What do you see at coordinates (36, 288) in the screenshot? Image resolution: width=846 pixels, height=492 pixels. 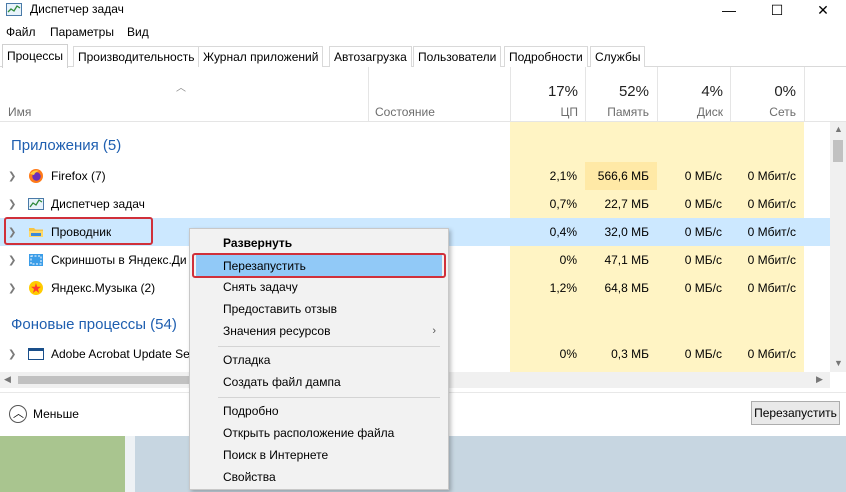 I see `yandex-music-icon` at bounding box center [36, 288].